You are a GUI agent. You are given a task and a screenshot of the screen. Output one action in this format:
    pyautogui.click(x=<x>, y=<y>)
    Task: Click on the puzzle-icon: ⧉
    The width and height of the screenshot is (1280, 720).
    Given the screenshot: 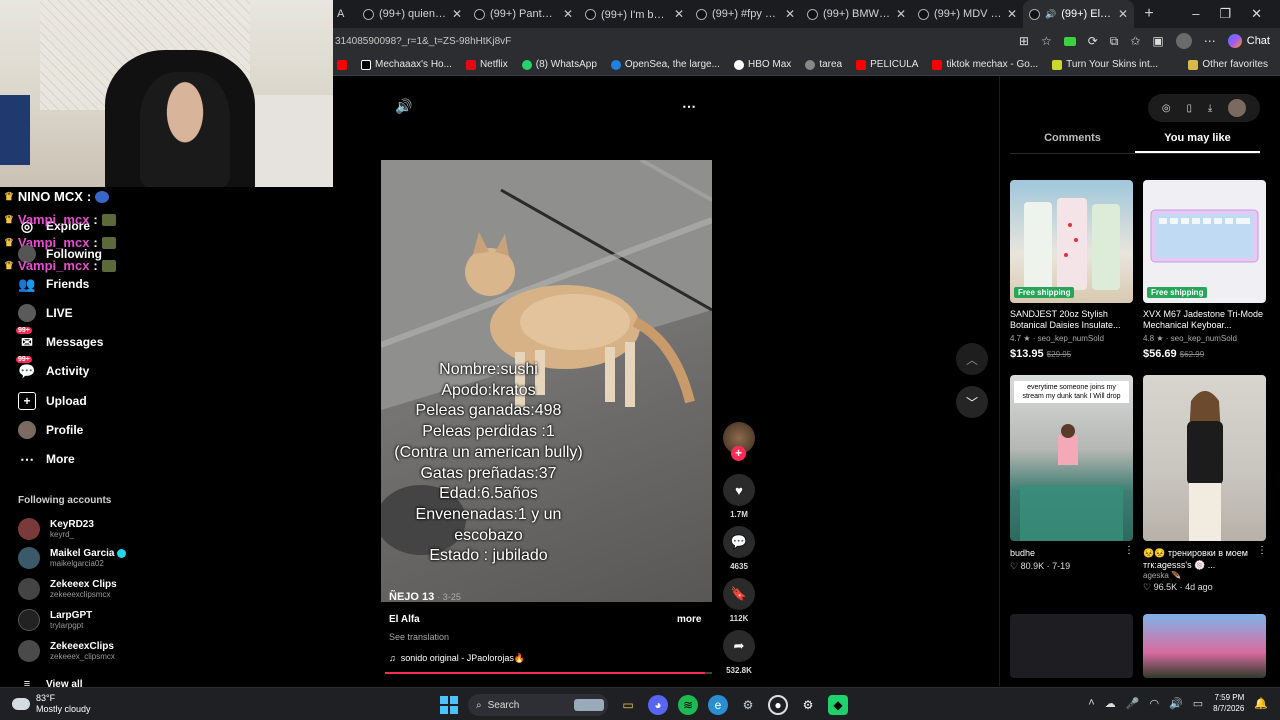 What is the action you would take?
    pyautogui.click(x=1114, y=41)
    